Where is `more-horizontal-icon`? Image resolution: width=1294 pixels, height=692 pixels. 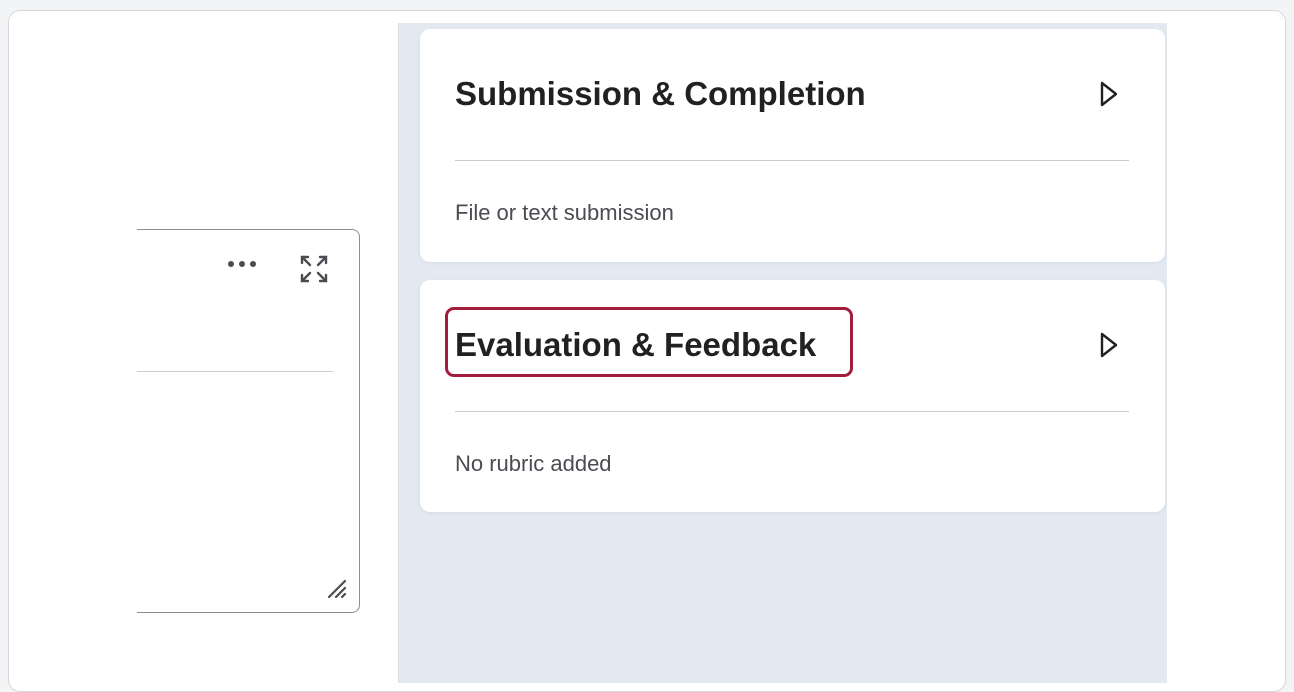 more-horizontal-icon is located at coordinates (242, 264).